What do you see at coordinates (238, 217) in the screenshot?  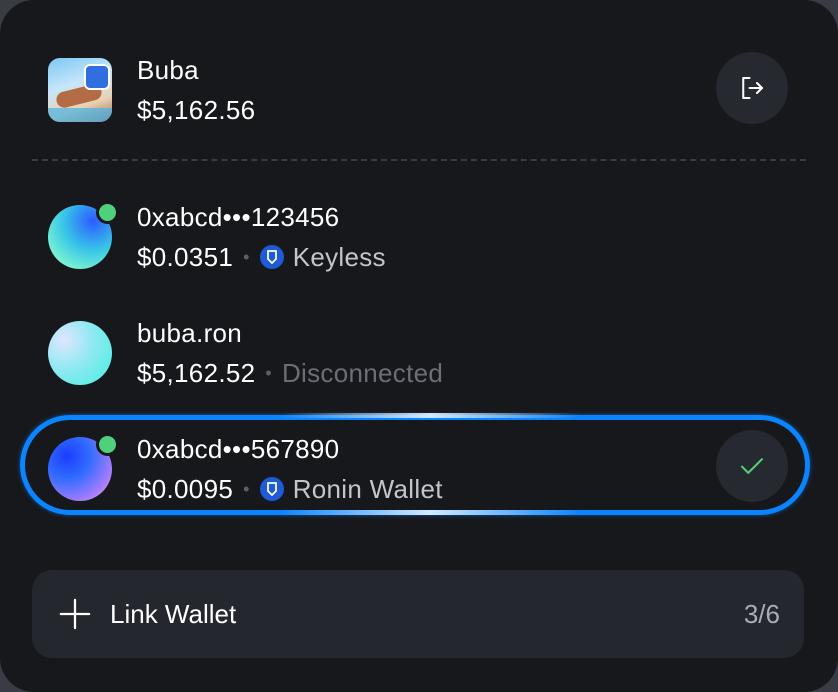 I see `wallet-address: 0xabcd•••123456` at bounding box center [238, 217].